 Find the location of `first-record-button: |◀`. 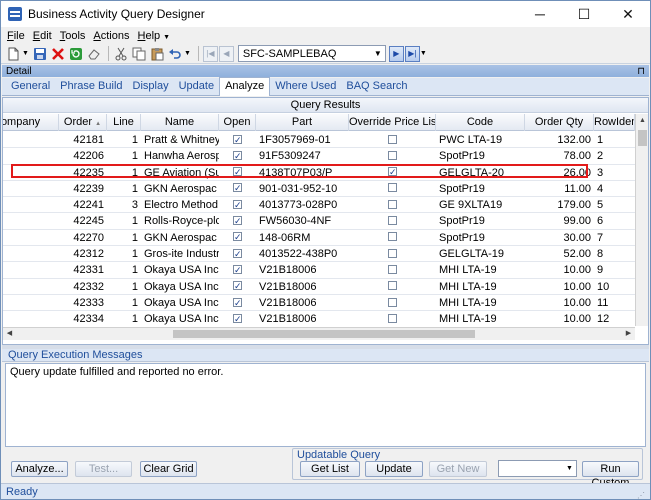

first-record-button: |◀ is located at coordinates (210, 53).